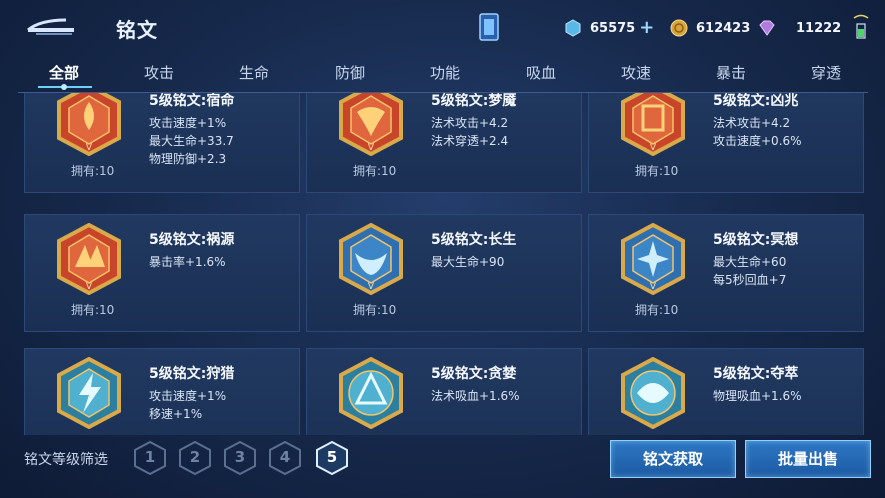 This screenshot has width=885, height=498. I want to click on rune-attr: 最大生命+90, so click(468, 262).